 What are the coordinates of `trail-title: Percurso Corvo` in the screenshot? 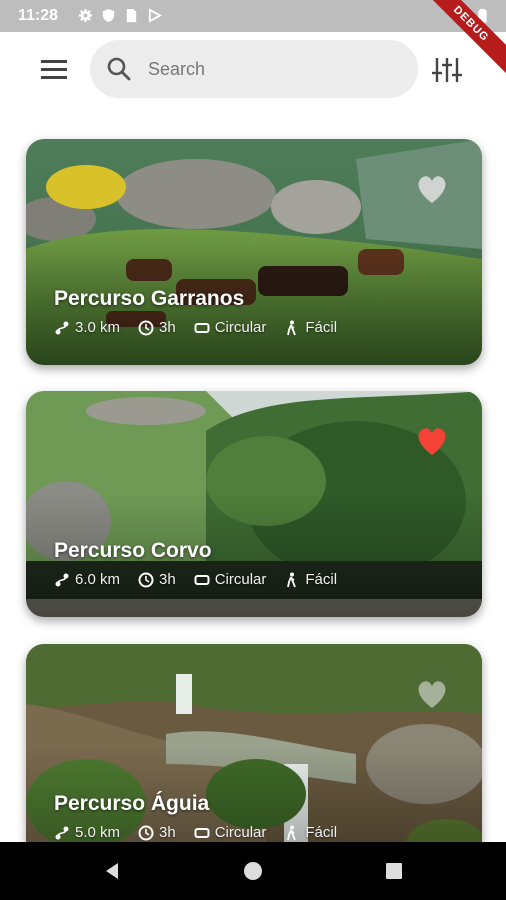 It's located at (133, 550).